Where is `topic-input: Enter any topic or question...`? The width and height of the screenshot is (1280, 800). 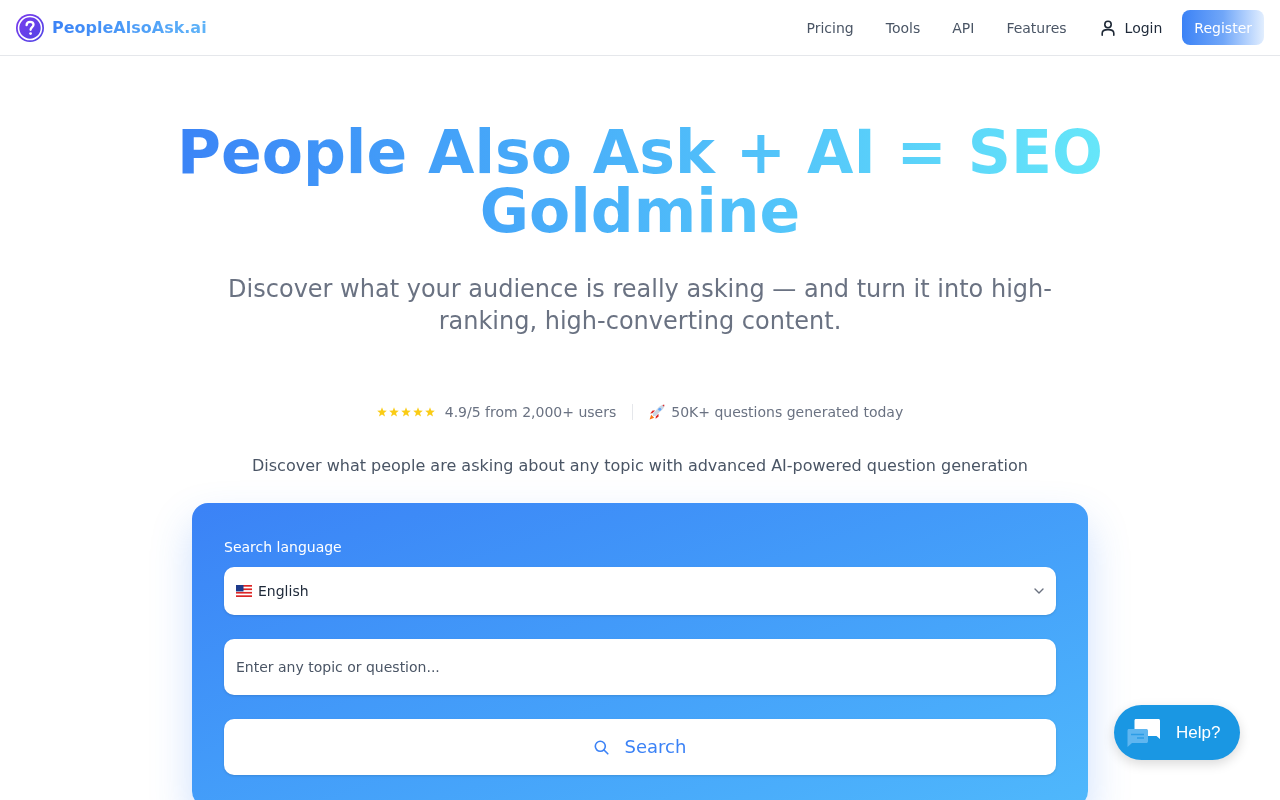 topic-input: Enter any topic or question... is located at coordinates (640, 667).